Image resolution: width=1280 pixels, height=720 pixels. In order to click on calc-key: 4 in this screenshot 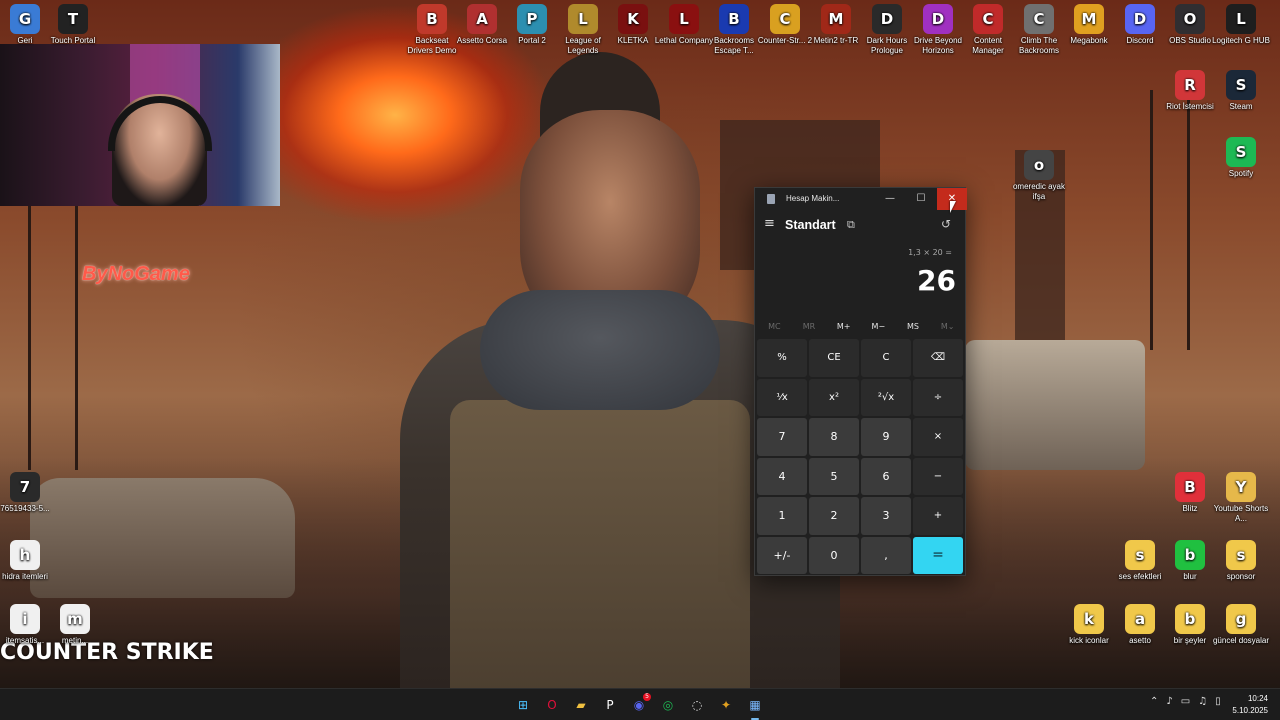, I will do `click(782, 476)`.